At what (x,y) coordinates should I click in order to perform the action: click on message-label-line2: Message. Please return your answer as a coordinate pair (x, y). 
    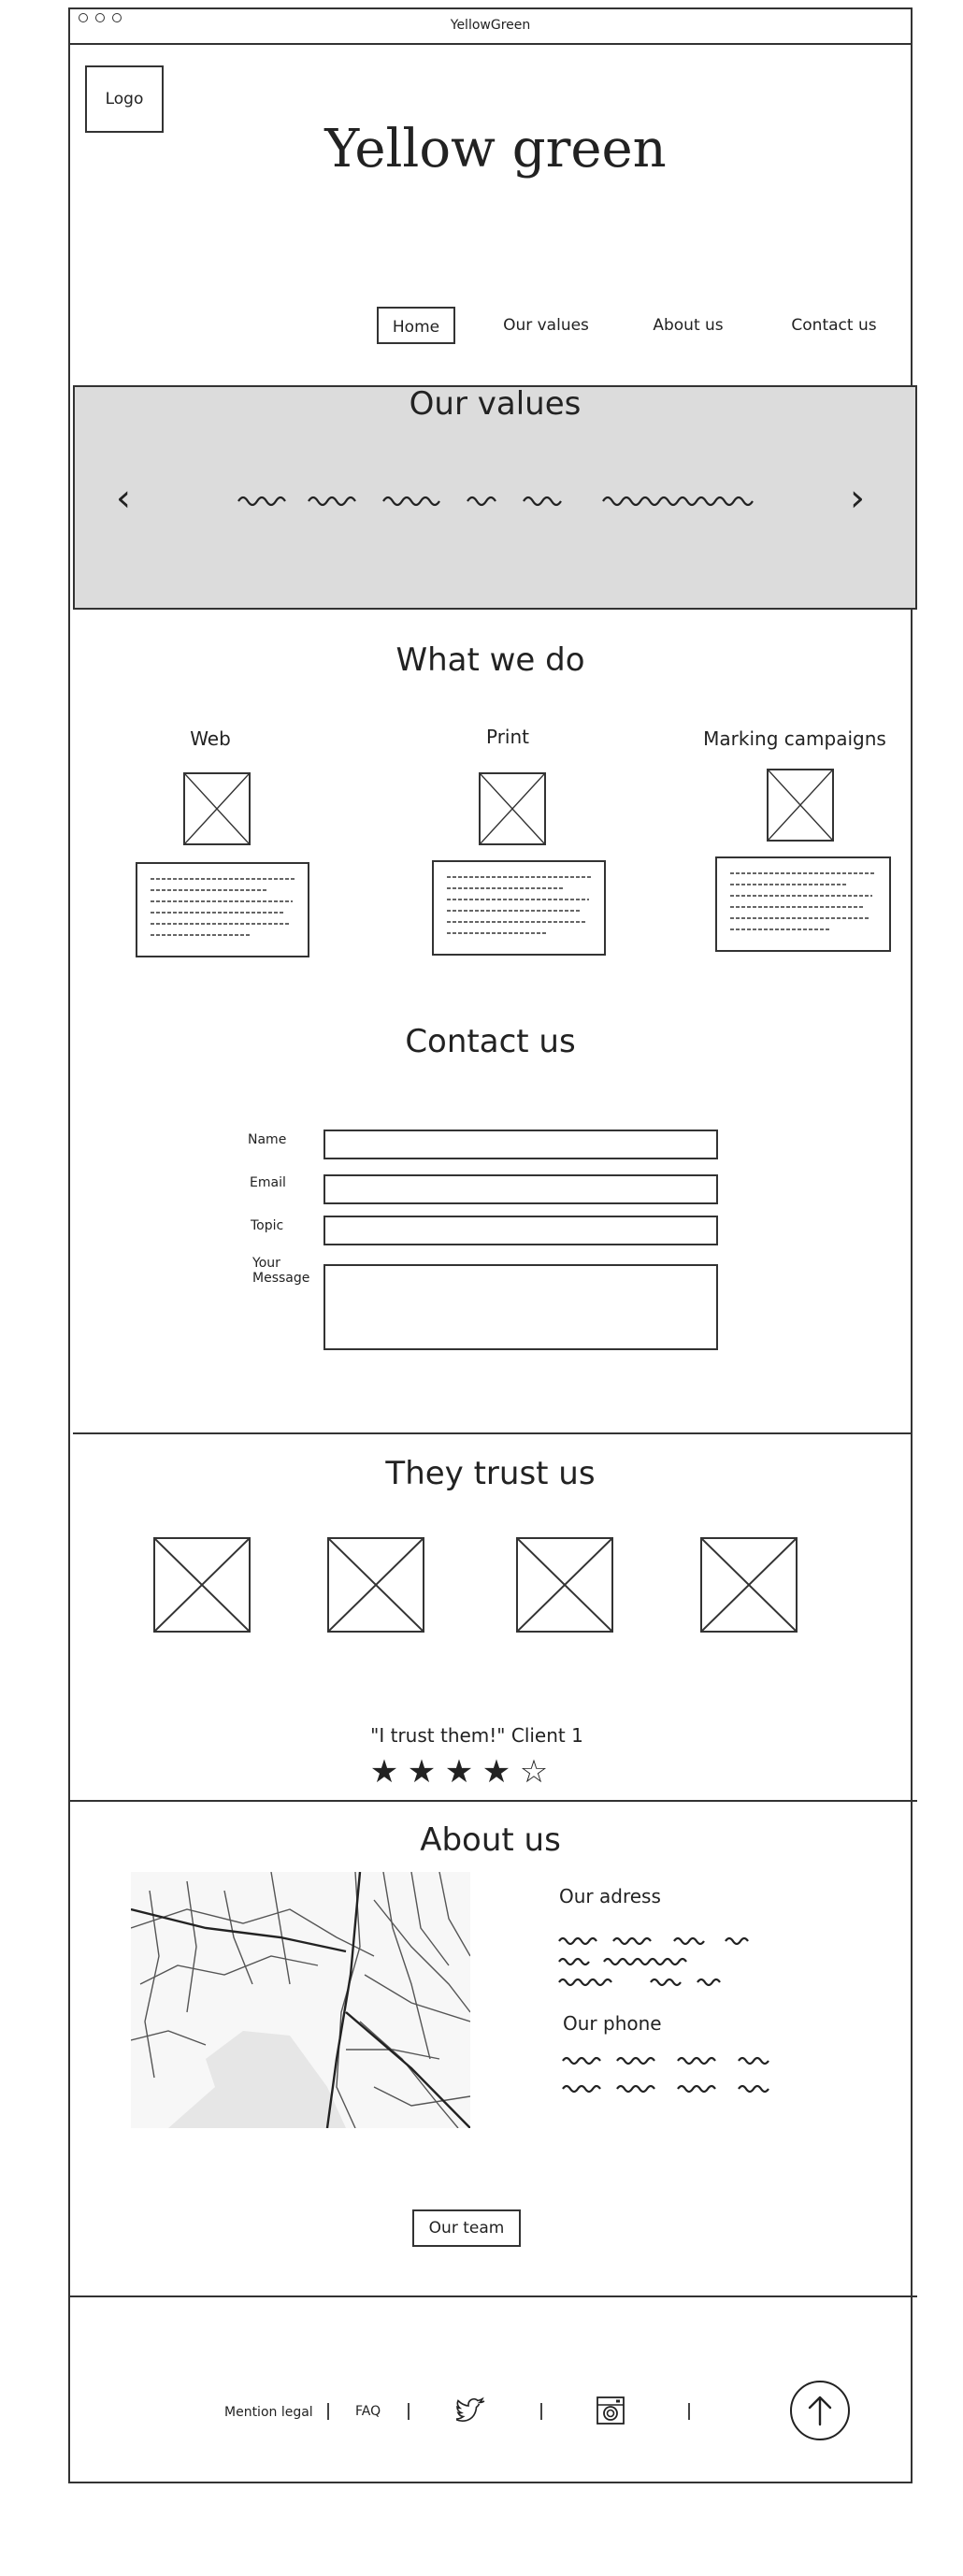
    Looking at the image, I should click on (281, 1279).